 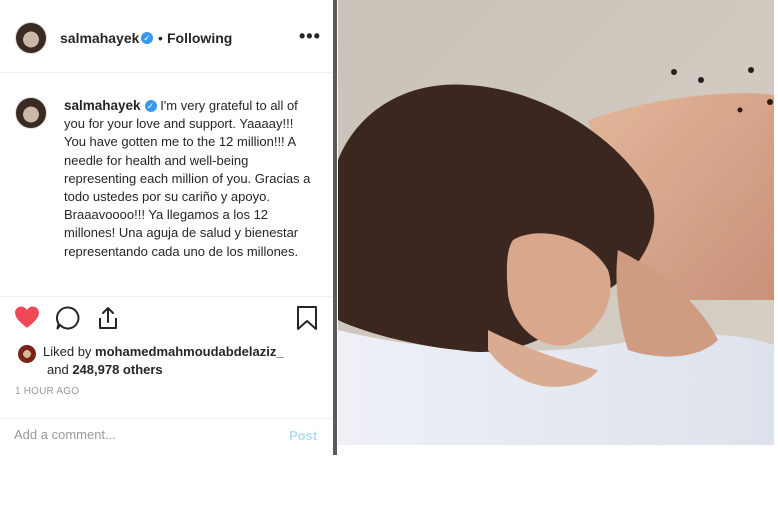 What do you see at coordinates (47, 391) in the screenshot?
I see `post-timestamp: 1 HOUR AGO` at bounding box center [47, 391].